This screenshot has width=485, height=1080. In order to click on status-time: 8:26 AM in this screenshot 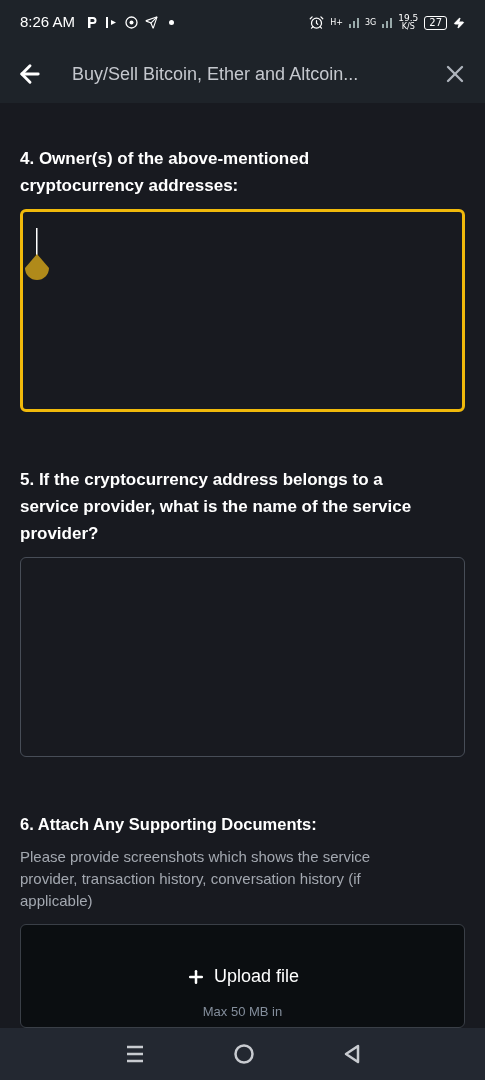, I will do `click(48, 22)`.